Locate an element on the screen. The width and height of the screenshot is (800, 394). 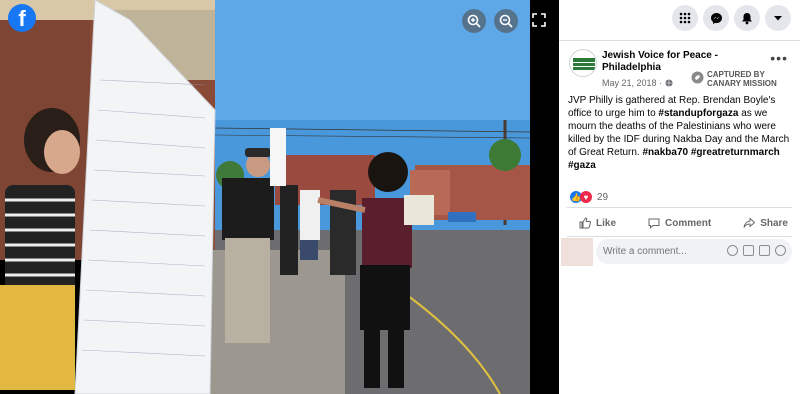
share-icon is located at coordinates (749, 222).